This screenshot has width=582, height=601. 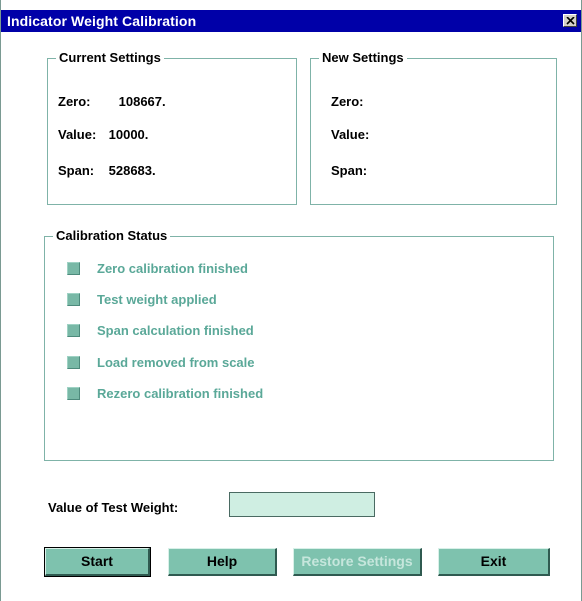 I want to click on current-zero-value: 108667., so click(x=142, y=101).